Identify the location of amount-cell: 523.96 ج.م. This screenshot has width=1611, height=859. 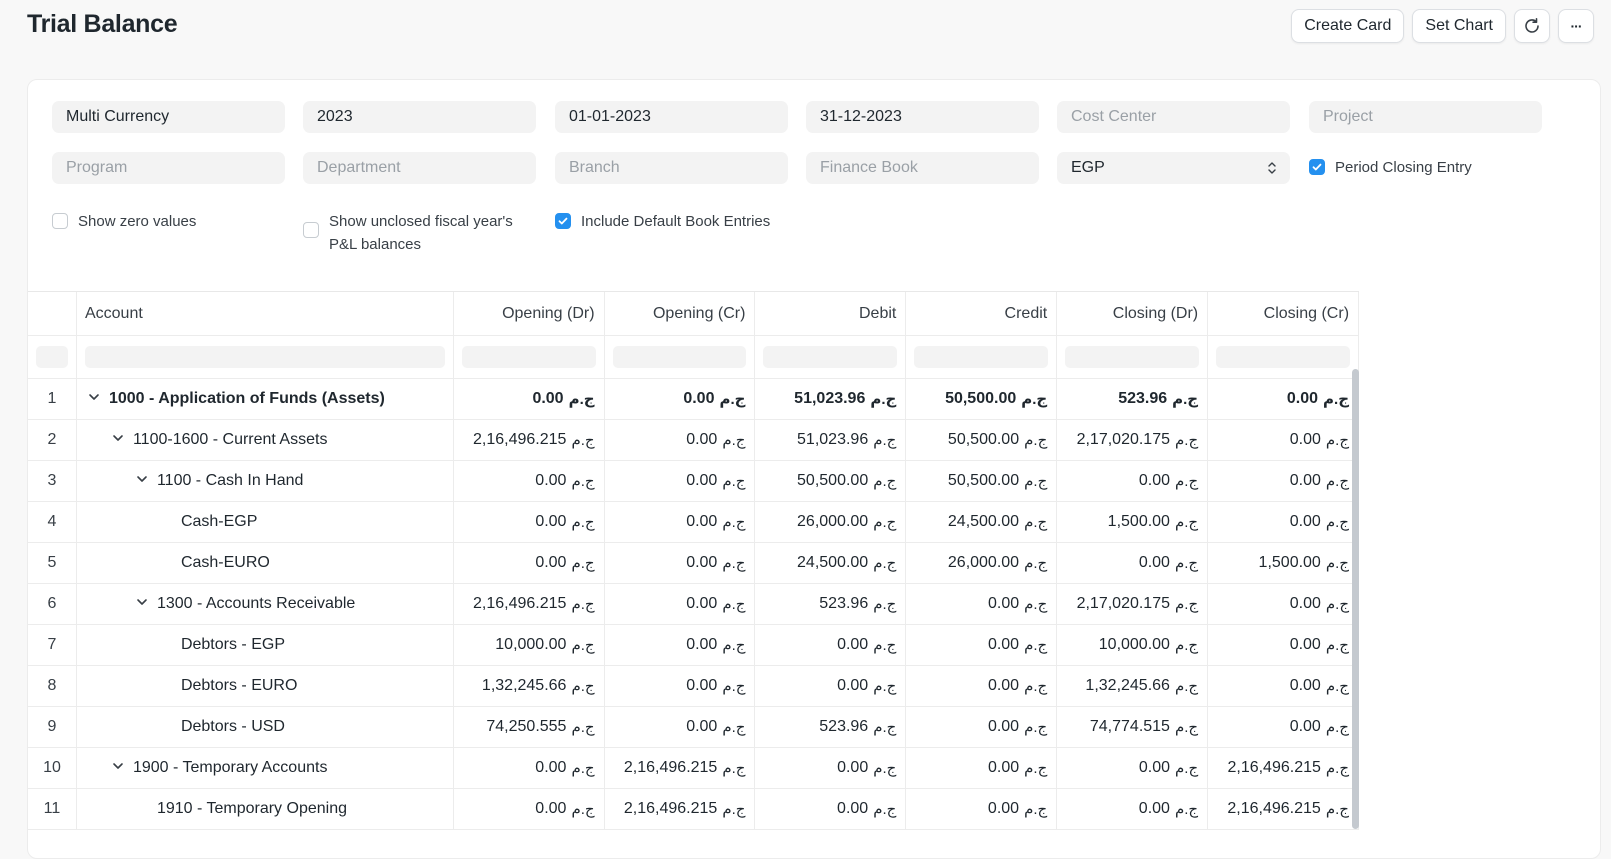
(831, 604).